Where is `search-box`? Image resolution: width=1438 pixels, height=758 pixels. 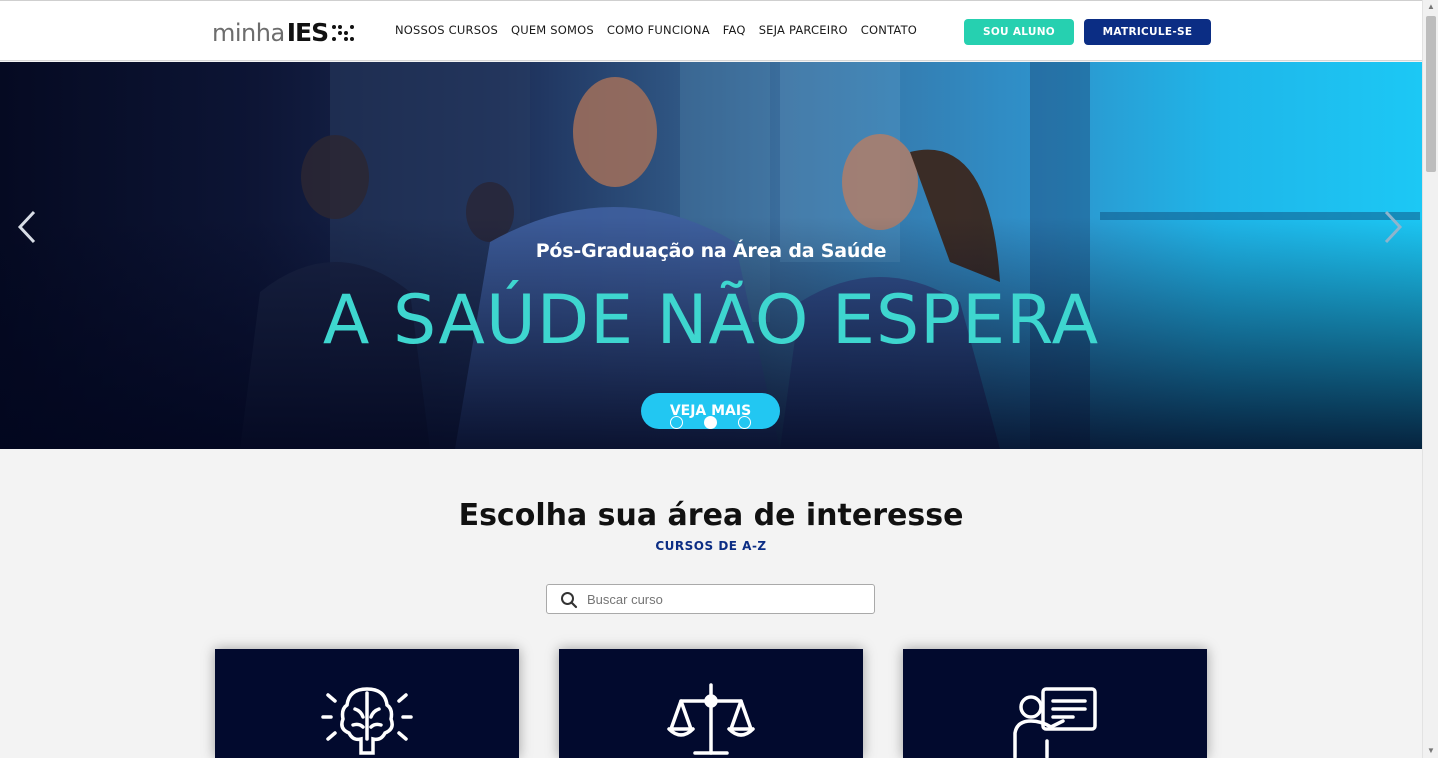 search-box is located at coordinates (710, 599).